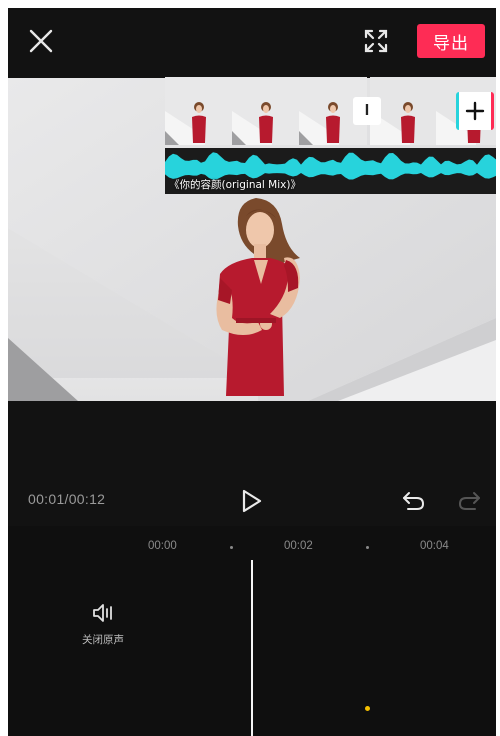  I want to click on close-icon, so click(41, 41).